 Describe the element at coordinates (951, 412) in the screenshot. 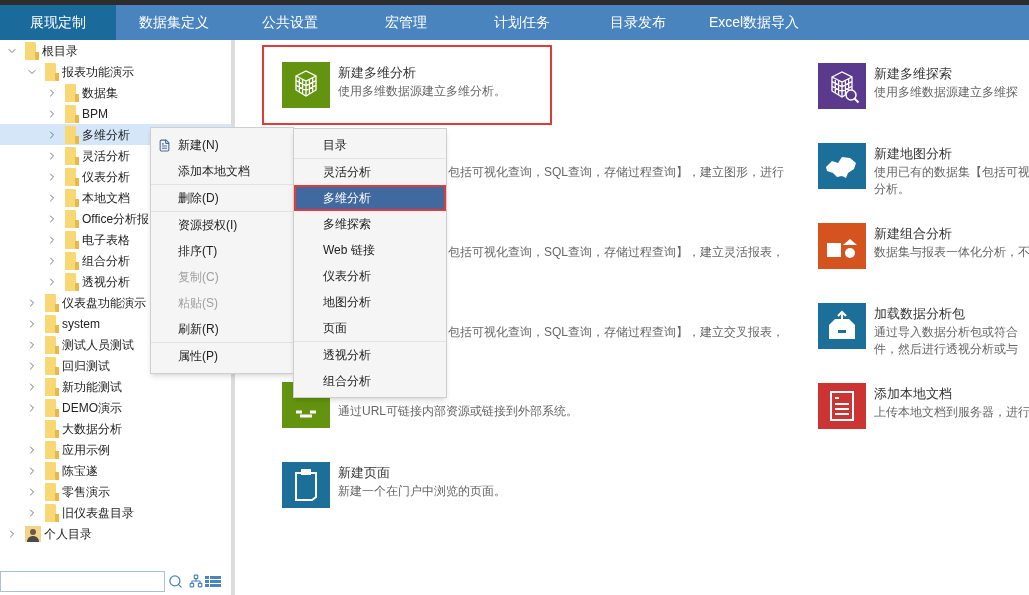

I see `card-description: 上传本地文档到服务器，进行` at that location.